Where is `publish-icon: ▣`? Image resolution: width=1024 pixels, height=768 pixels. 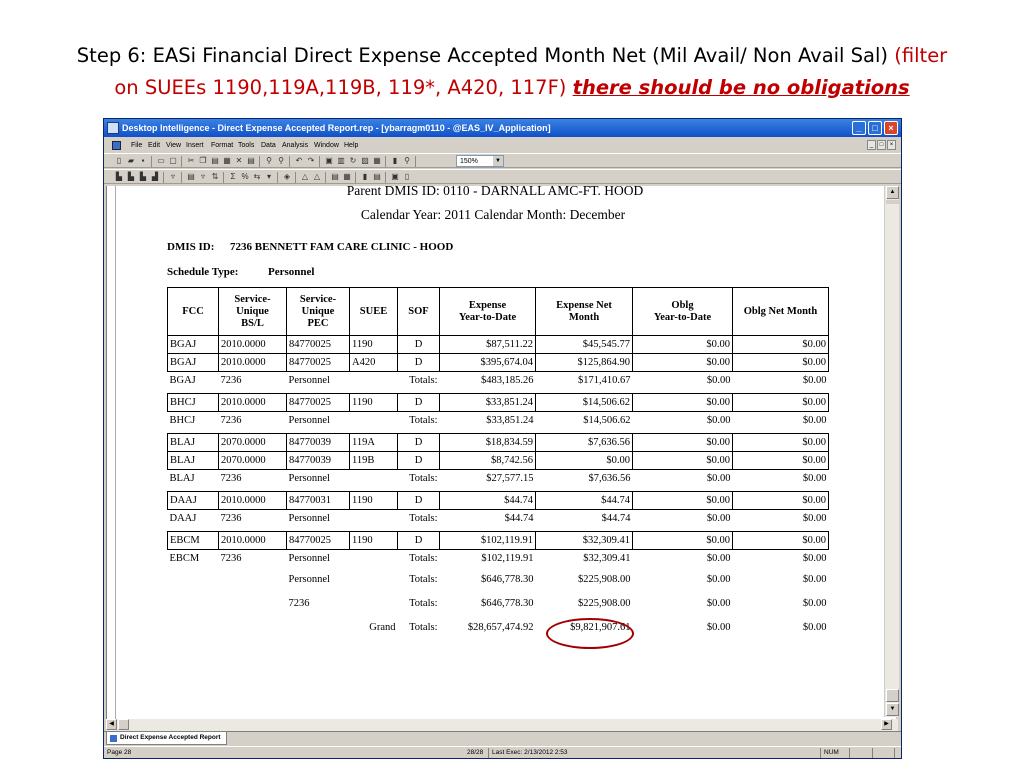 publish-icon: ▣ is located at coordinates (395, 177).